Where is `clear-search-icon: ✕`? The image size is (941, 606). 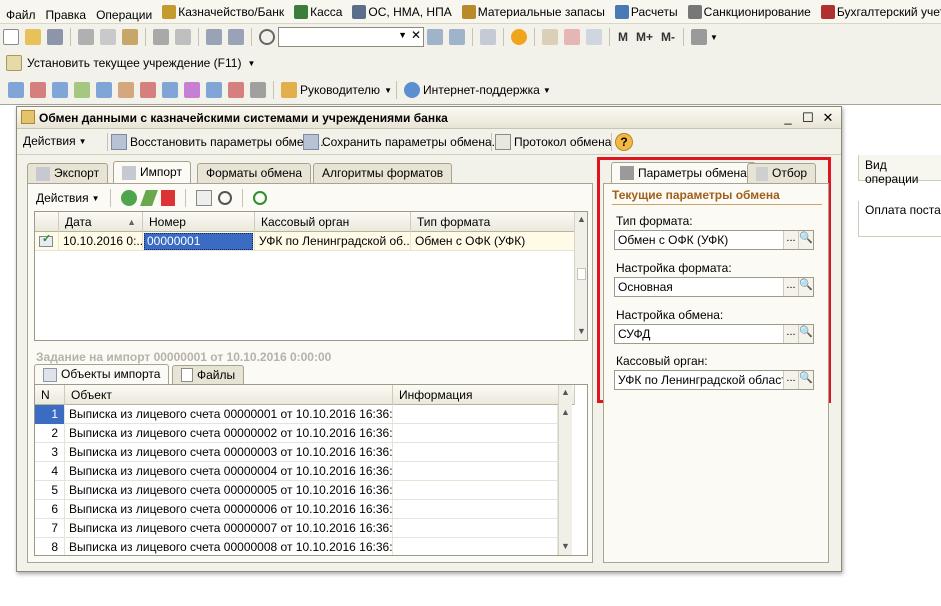
clear-search-icon: ✕ is located at coordinates (416, 35).